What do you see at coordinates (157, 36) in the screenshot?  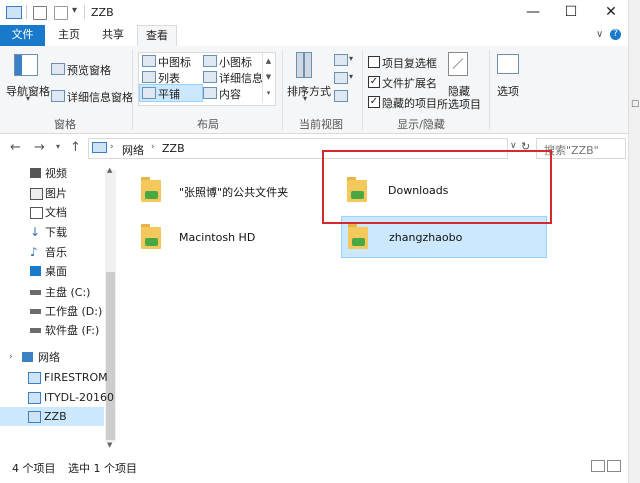 I see `tab-view: 查看` at bounding box center [157, 36].